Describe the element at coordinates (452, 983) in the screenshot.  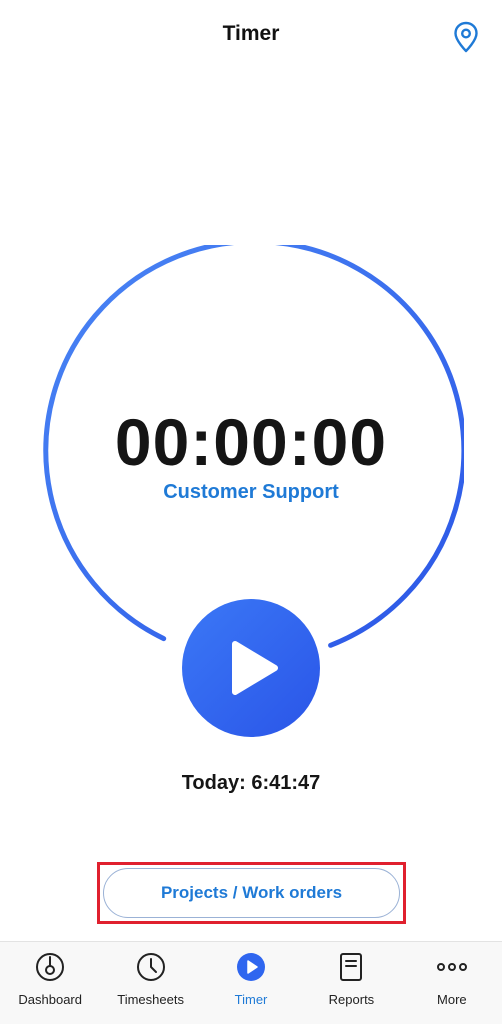
I see `tab-more: More` at that location.